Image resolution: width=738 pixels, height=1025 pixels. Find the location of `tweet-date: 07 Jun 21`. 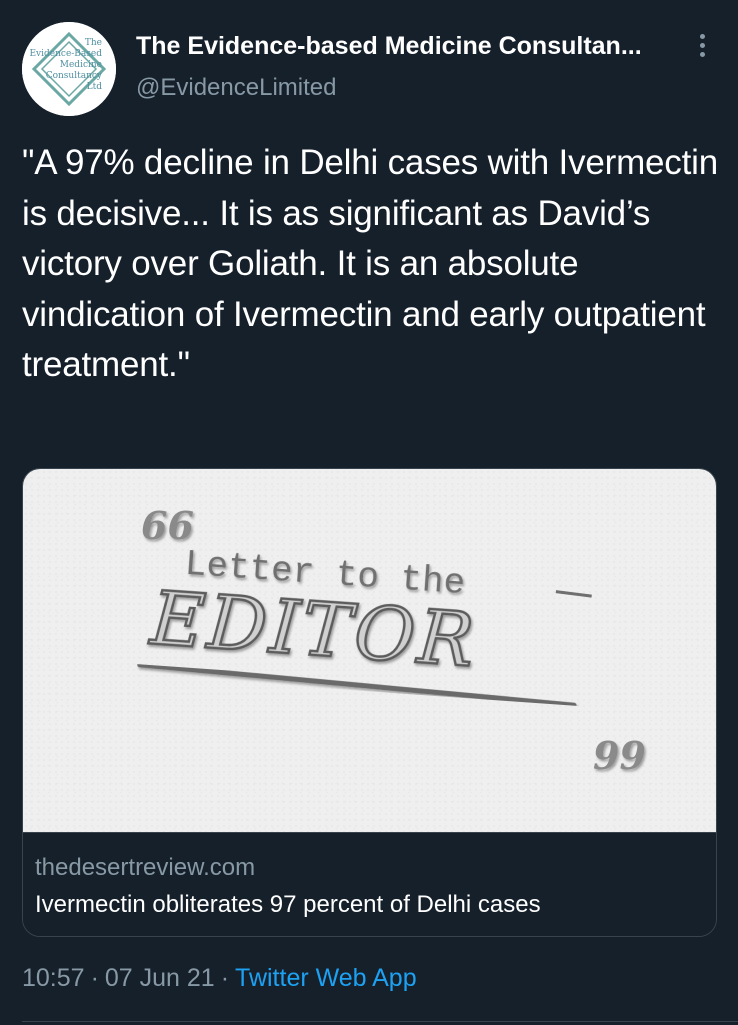

tweet-date: 07 Jun 21 is located at coordinates (160, 978).